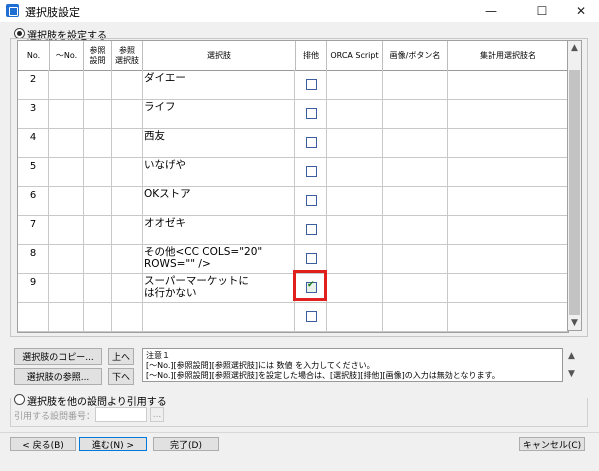  I want to click on col-header-exclusive: 排他, so click(311, 56).